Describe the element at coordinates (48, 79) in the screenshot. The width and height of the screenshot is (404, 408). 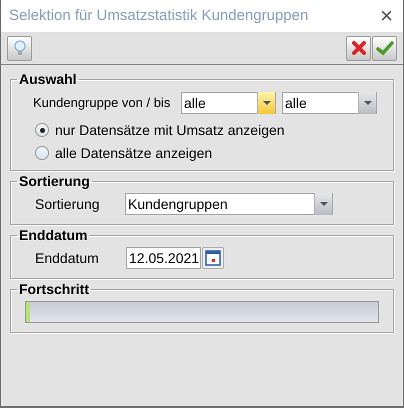
I see `group-title: Auswahl` at that location.